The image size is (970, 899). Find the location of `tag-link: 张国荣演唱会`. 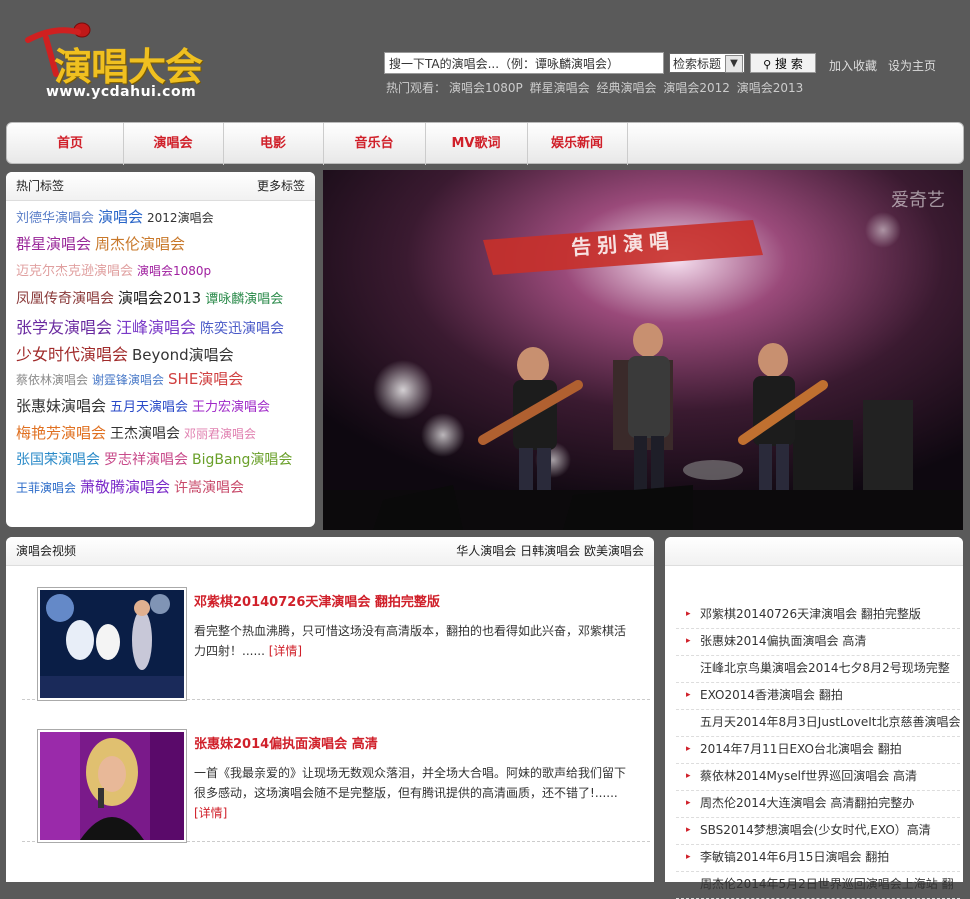

tag-link: 张国荣演唱会 is located at coordinates (58, 460).